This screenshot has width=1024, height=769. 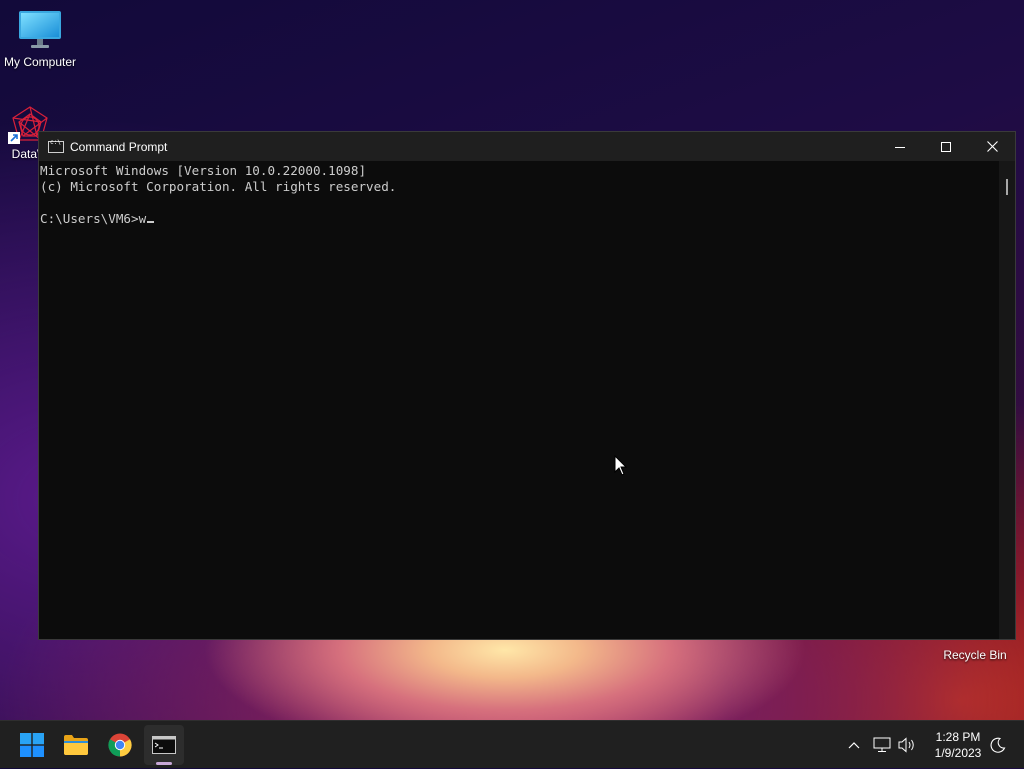 I want to click on desktop-icon-my-computer: My Computer, so click(x=40, y=39).